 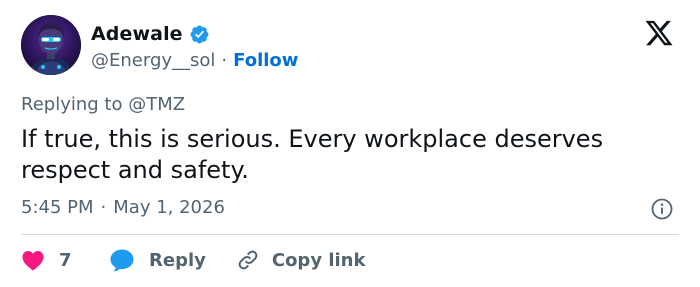 What do you see at coordinates (350, 234) in the screenshot?
I see `divider` at bounding box center [350, 234].